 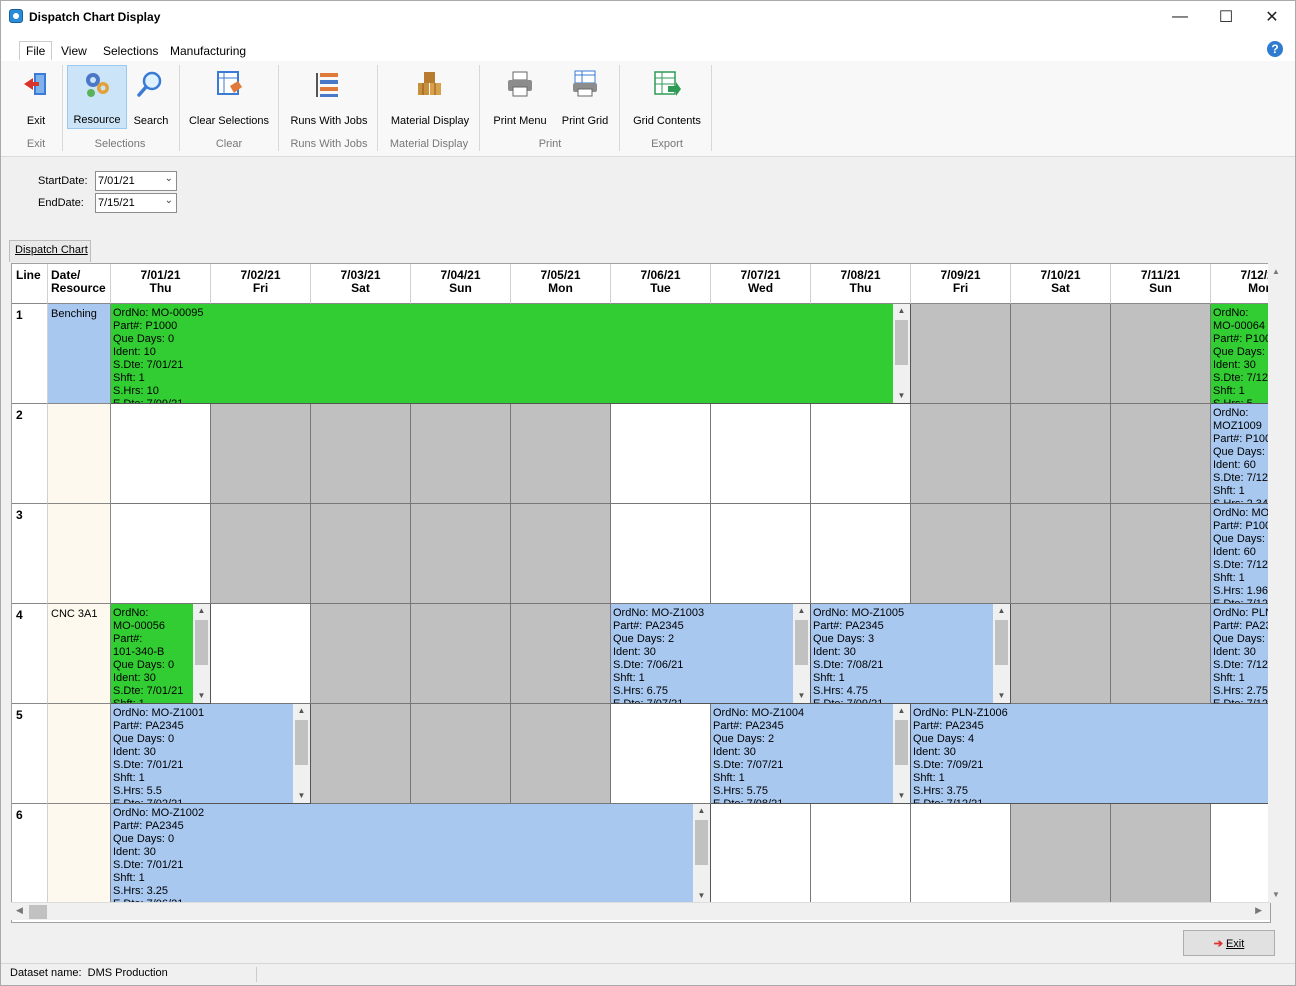 What do you see at coordinates (169, 200) in the screenshot?
I see `chevron-down-icon: ⌄` at bounding box center [169, 200].